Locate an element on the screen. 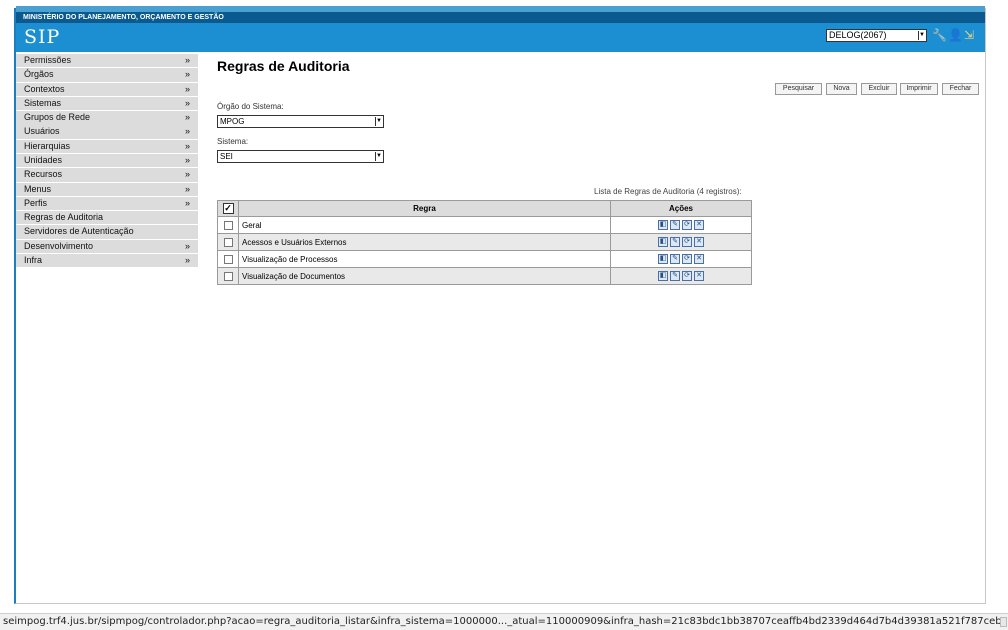  imprimir-button: Imprimir is located at coordinates (919, 89).